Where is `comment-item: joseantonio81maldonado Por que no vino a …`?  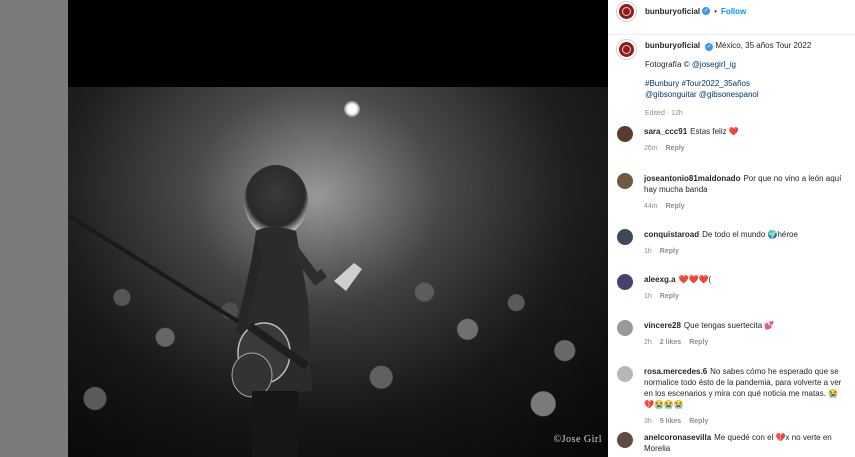 comment-item: joseantonio81maldonado Por que no vino a … is located at coordinates (731, 192).